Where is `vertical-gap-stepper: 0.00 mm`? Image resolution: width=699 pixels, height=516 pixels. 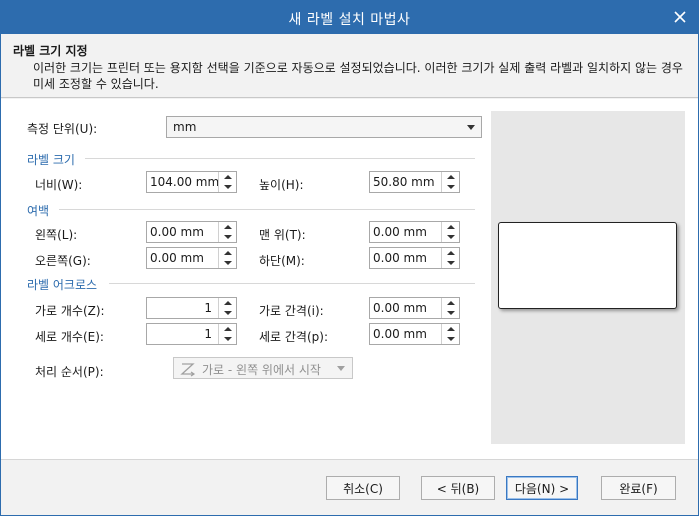
vertical-gap-stepper: 0.00 mm is located at coordinates (414, 334).